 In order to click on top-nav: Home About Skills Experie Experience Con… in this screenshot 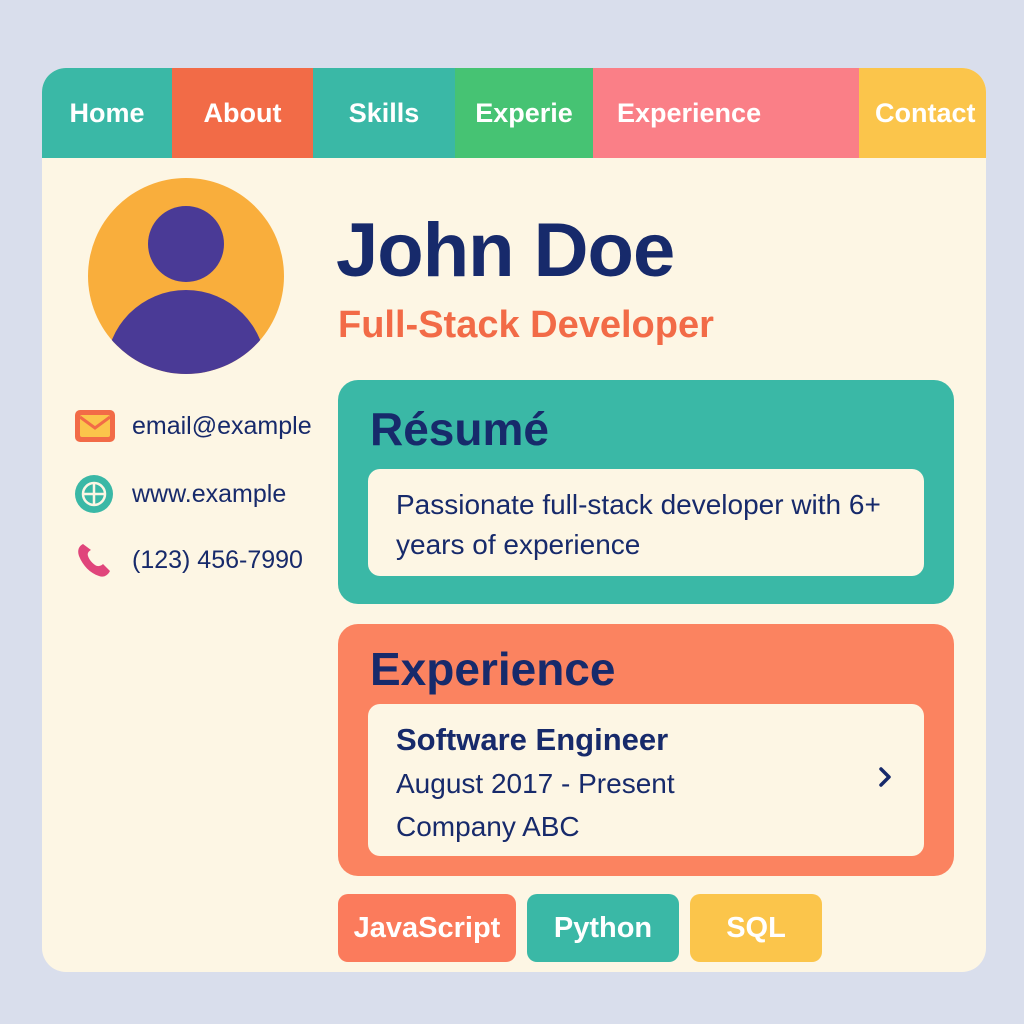, I will do `click(514, 113)`.